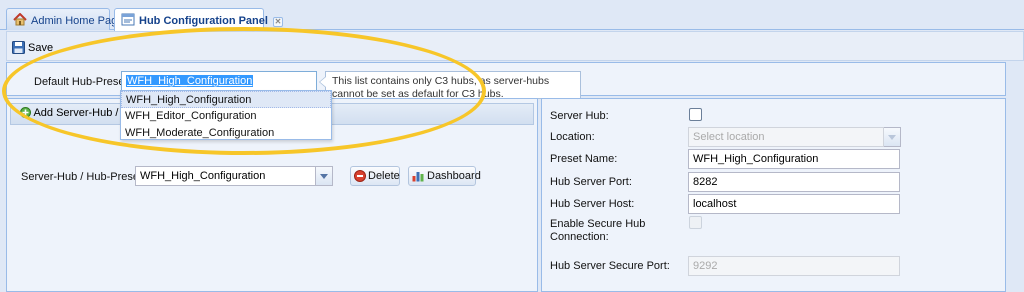 The height and width of the screenshot is (292, 1024). What do you see at coordinates (715, 204) in the screenshot?
I see `hub-server-host-value: localhost` at bounding box center [715, 204].